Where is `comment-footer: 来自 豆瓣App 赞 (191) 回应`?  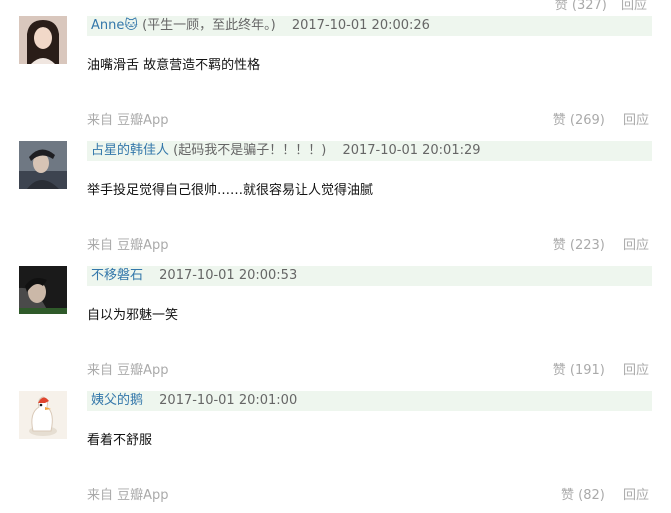 comment-footer: 来自 豆瓣App 赞 (191) 回应 is located at coordinates (368, 371).